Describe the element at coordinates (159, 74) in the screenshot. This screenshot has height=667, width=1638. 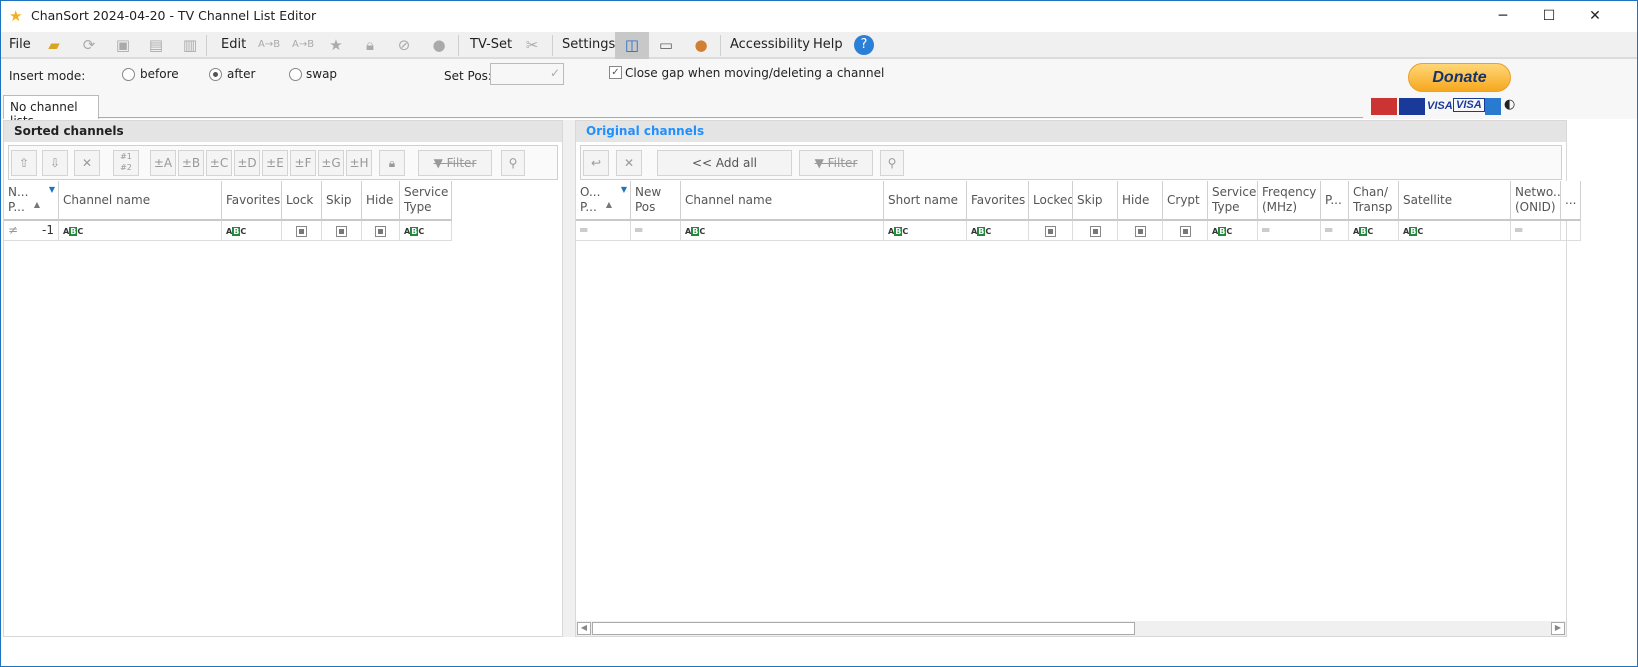
I see `radio-before-label: before` at that location.